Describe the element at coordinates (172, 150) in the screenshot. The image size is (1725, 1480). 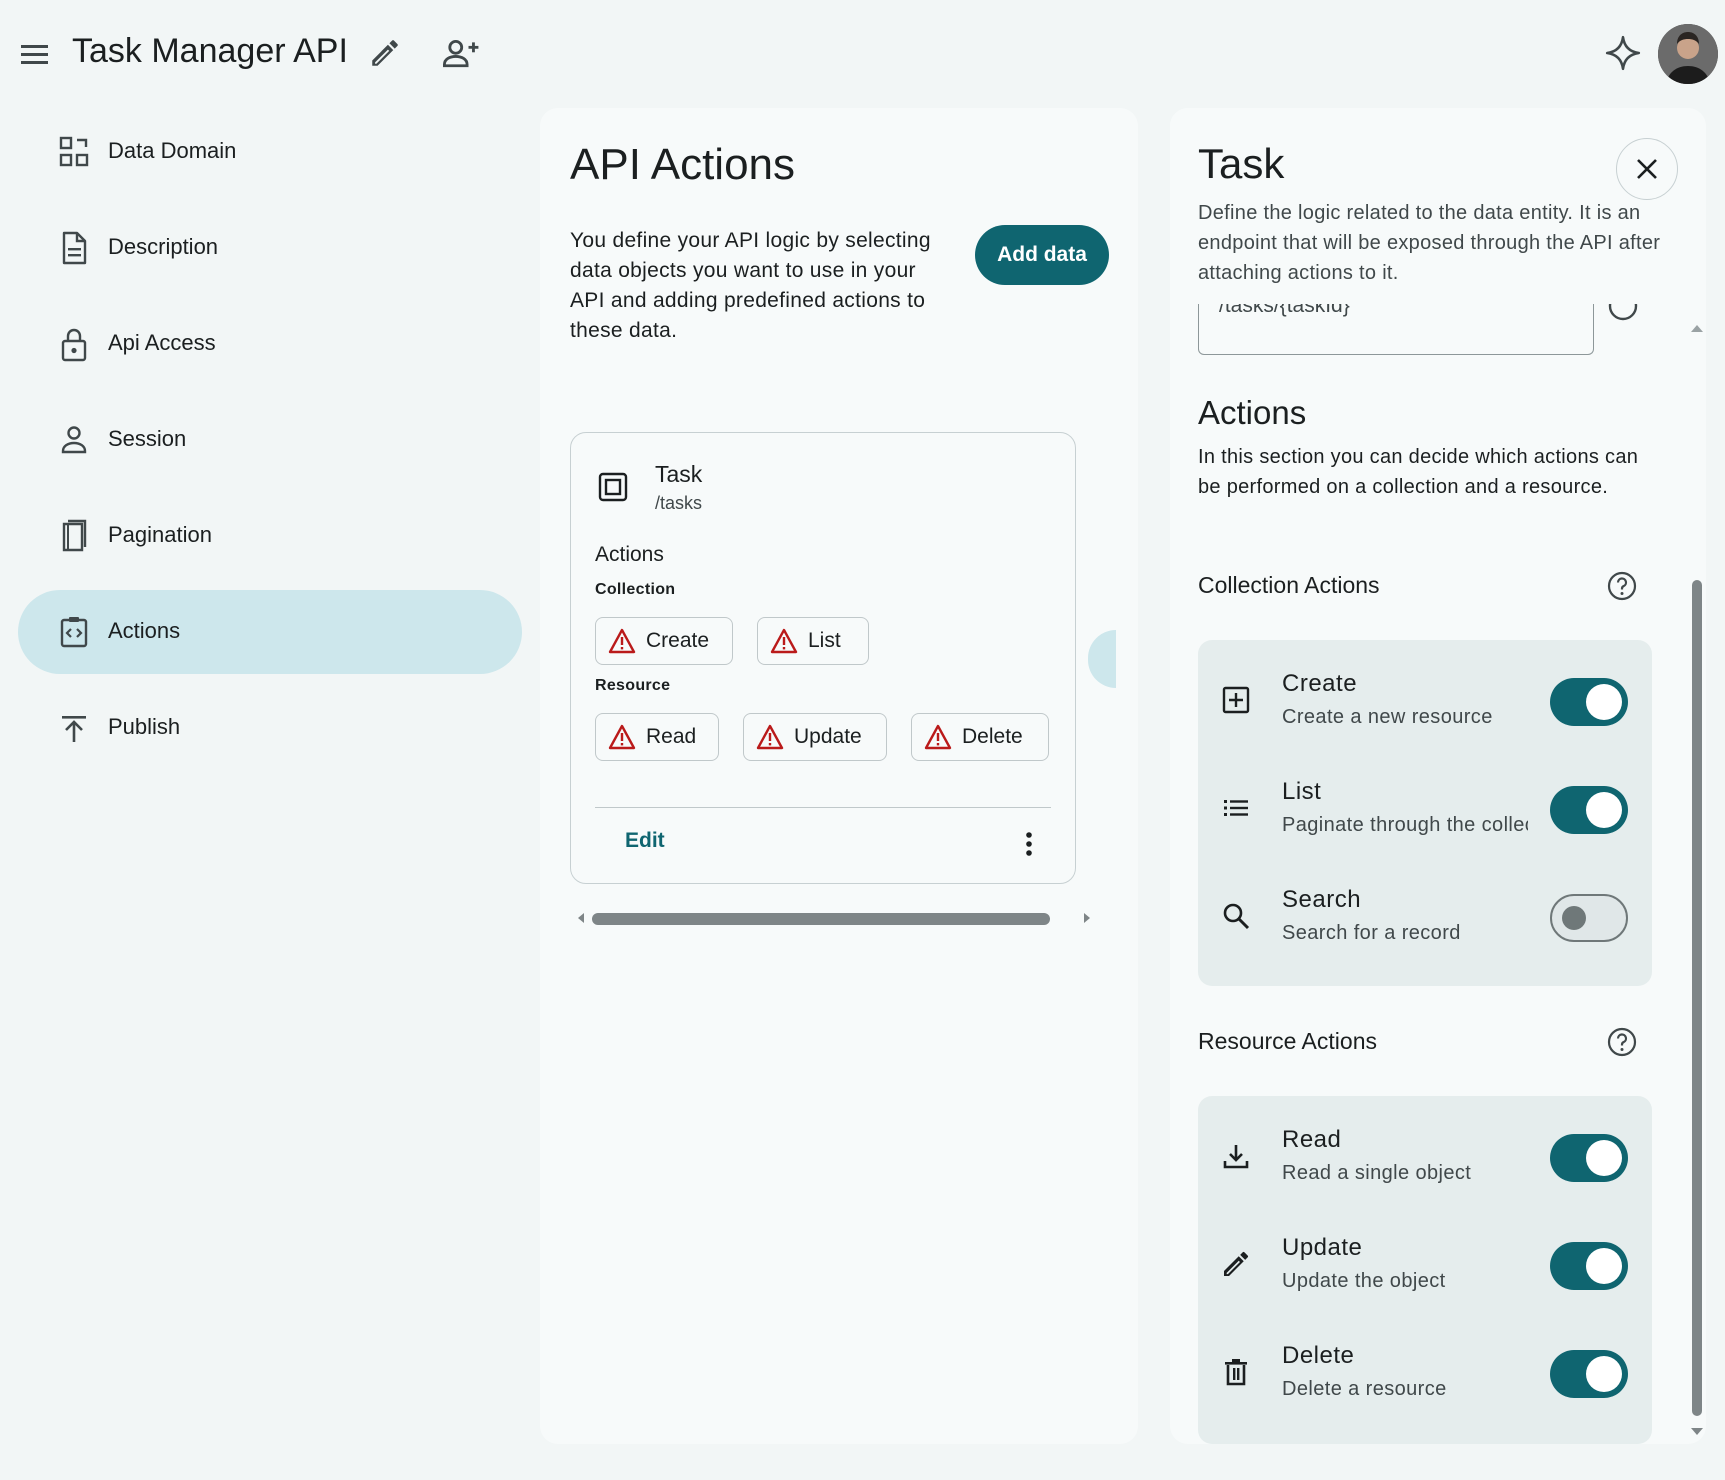
I see `sidebar-item-label: Data Domain` at that location.